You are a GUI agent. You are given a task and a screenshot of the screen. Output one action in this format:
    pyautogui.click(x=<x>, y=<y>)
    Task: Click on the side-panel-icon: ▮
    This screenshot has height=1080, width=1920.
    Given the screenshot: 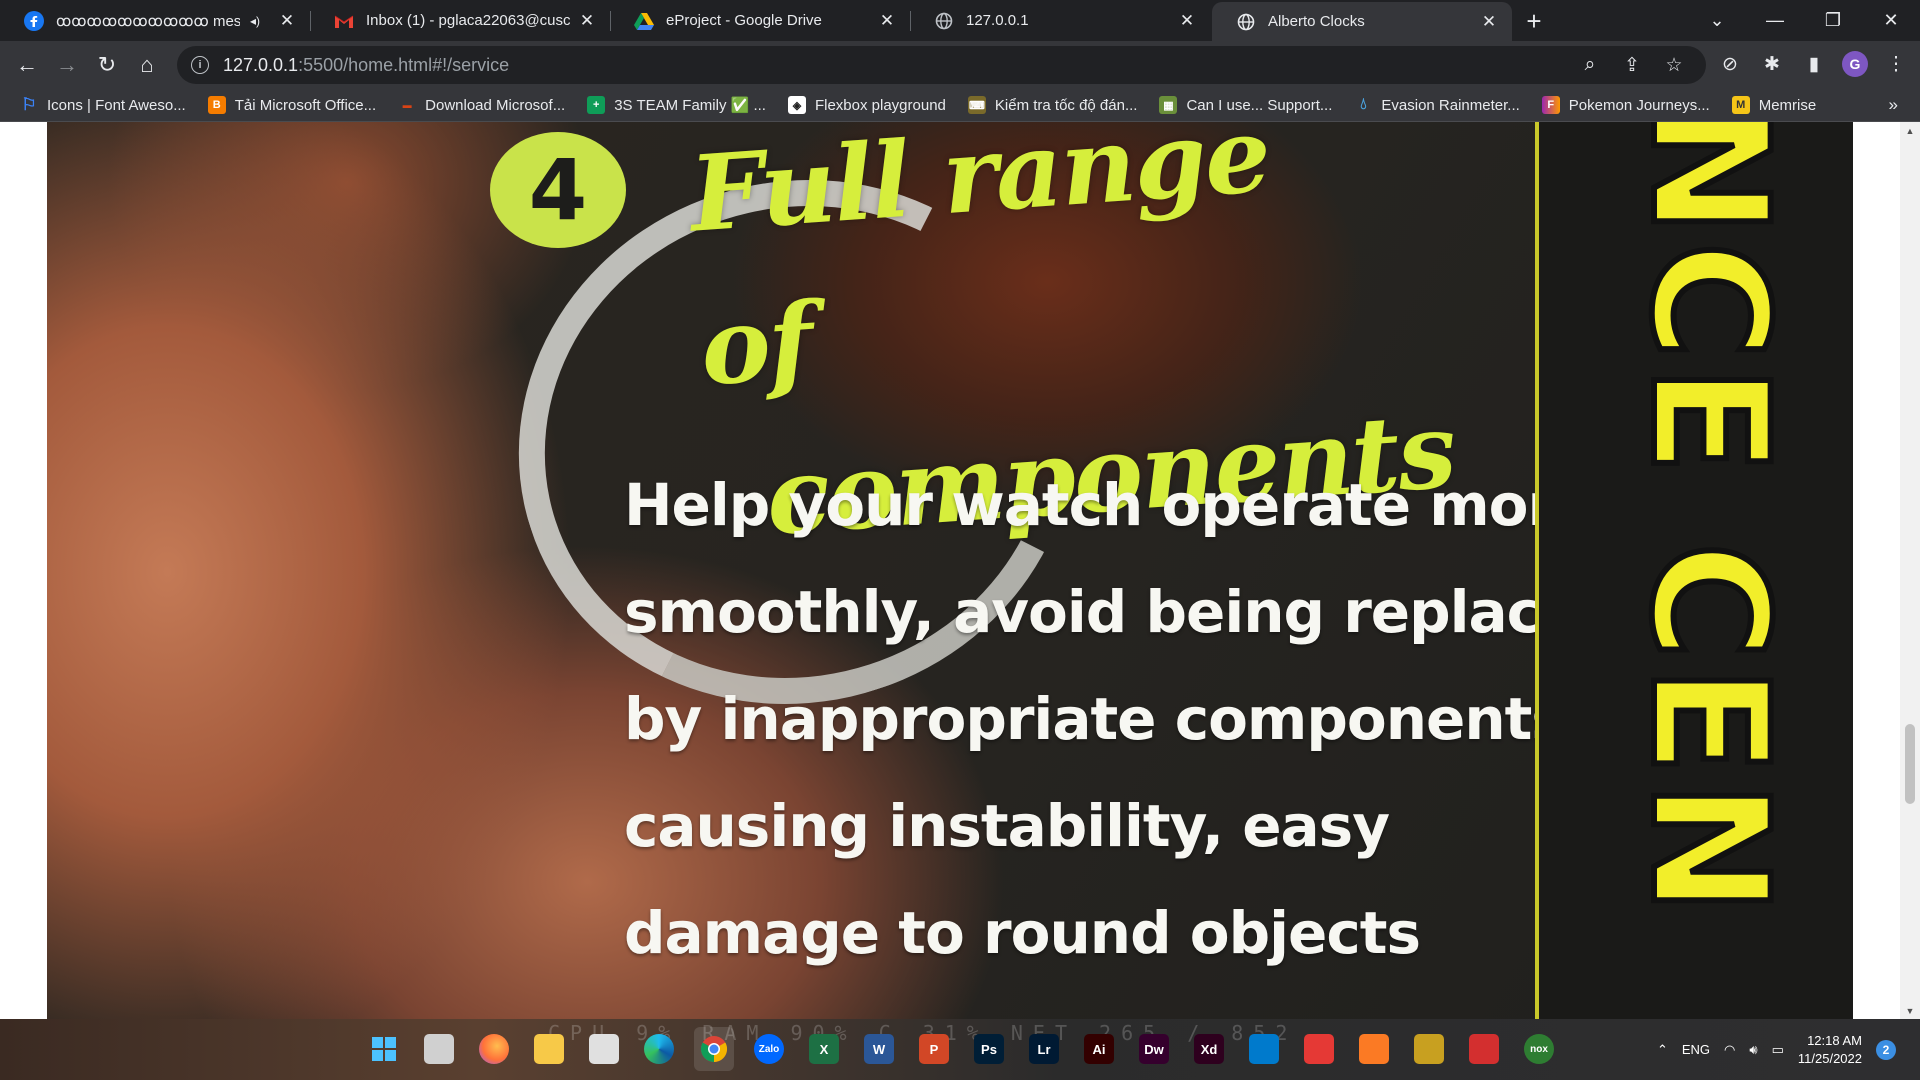 What is the action you would take?
    pyautogui.click(x=1814, y=64)
    